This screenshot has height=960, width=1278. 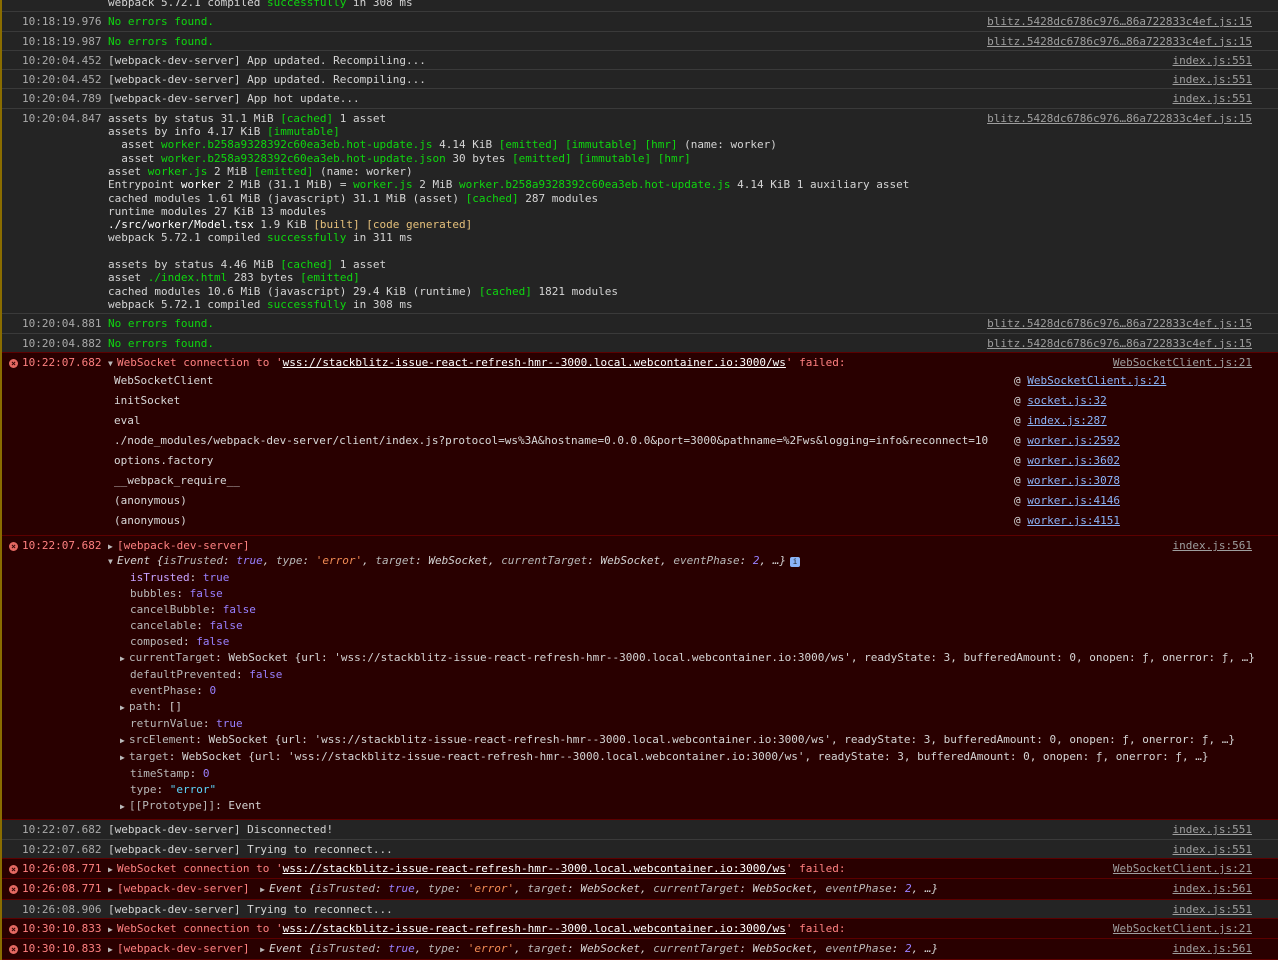 What do you see at coordinates (693, 806) in the screenshot?
I see `prop-prototype: ▶ [[Prototype]]: Event` at bounding box center [693, 806].